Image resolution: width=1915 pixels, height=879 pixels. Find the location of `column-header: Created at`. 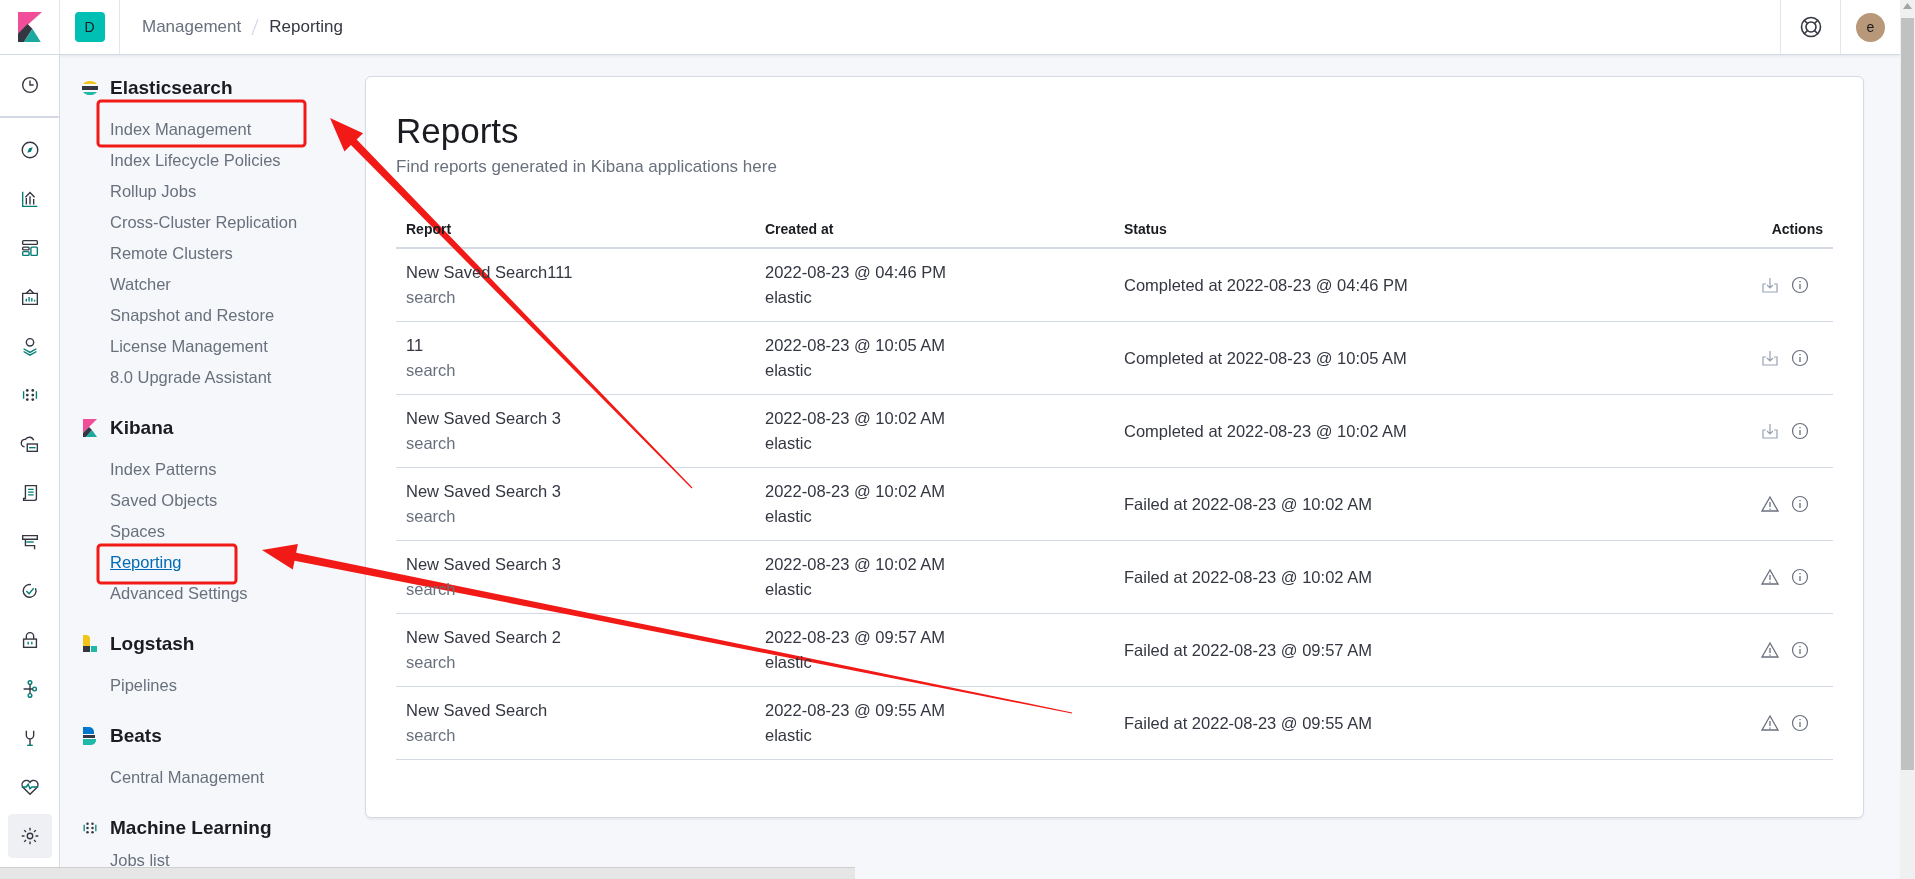

column-header: Created at is located at coordinates (799, 229).